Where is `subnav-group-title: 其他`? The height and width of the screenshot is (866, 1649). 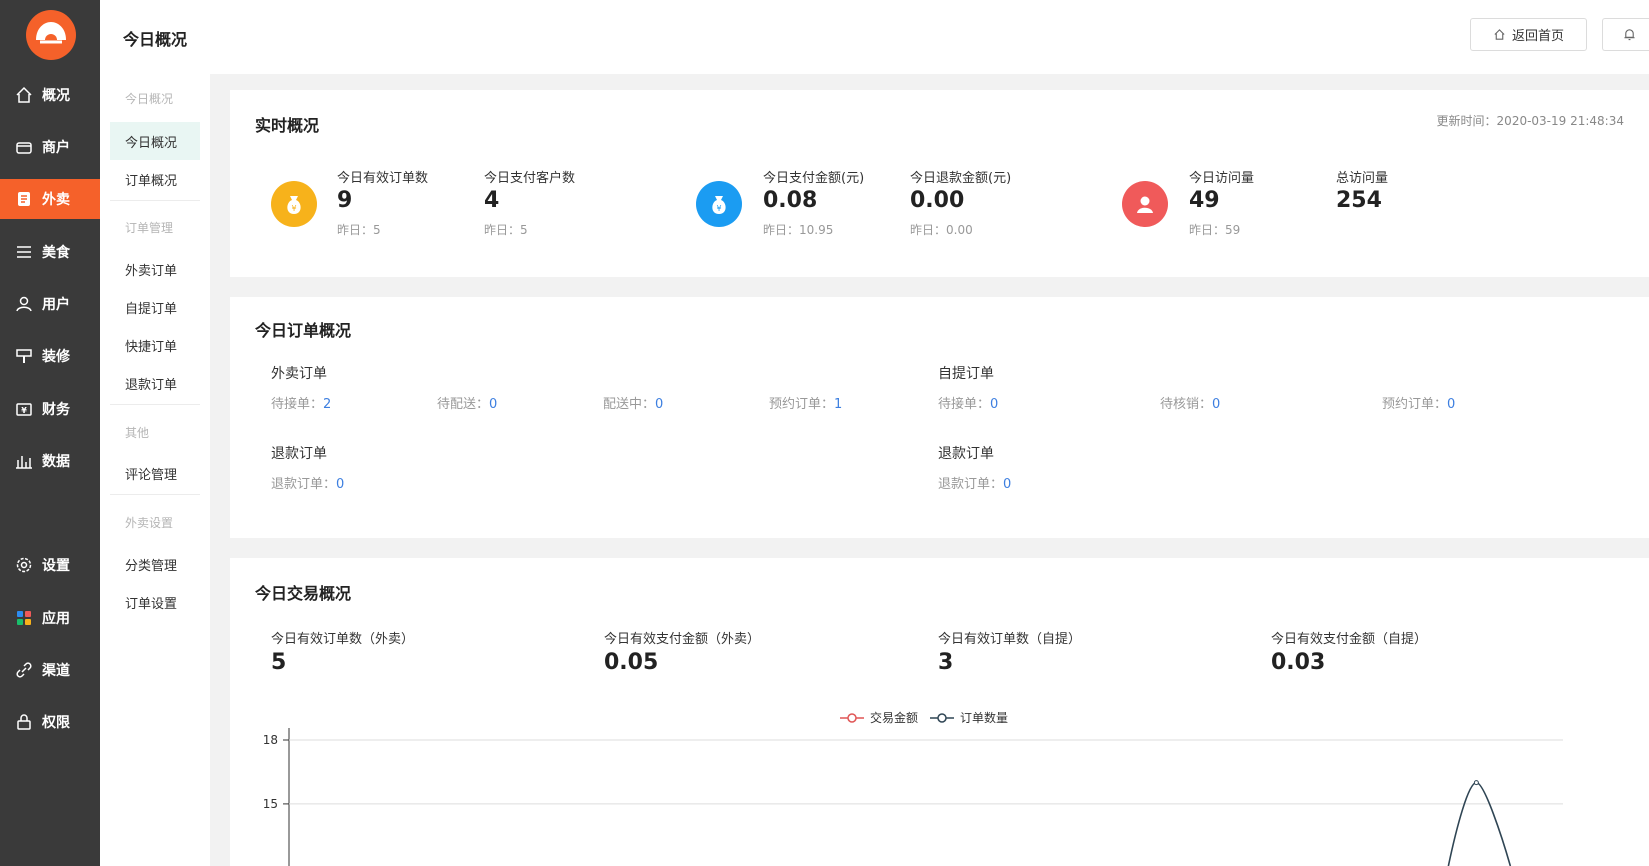
subnav-group-title: 其他 is located at coordinates (137, 433).